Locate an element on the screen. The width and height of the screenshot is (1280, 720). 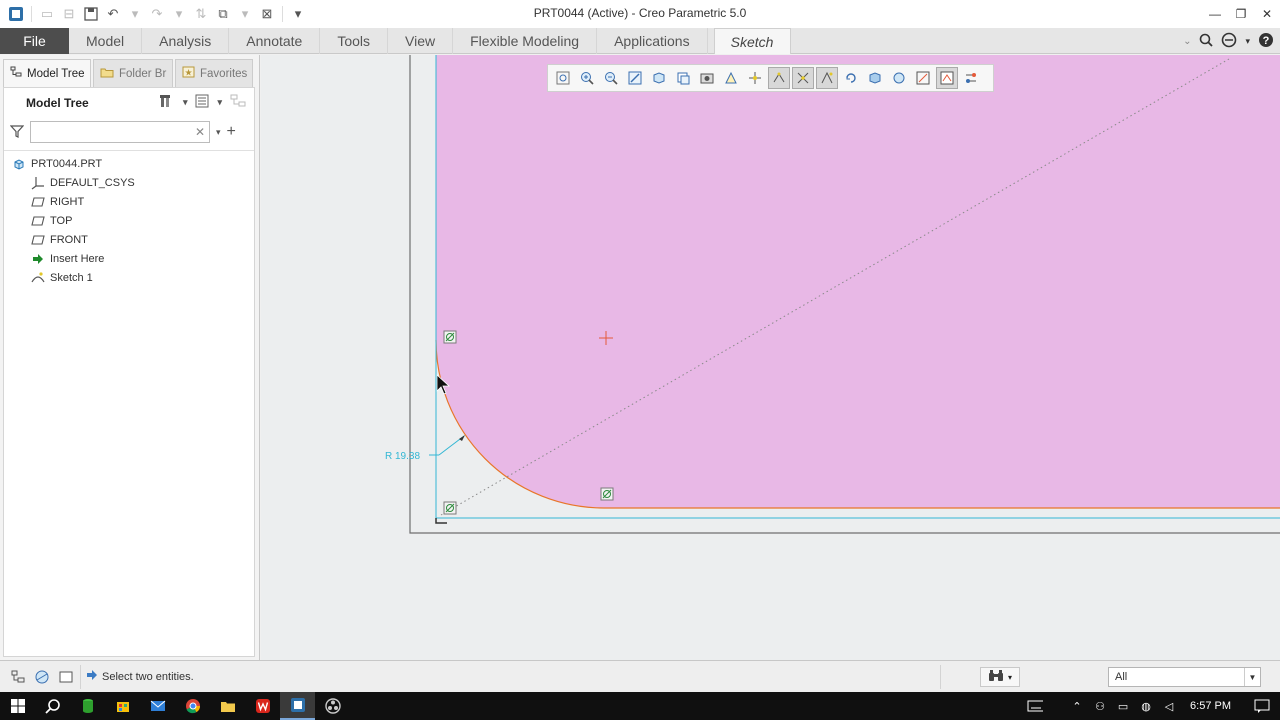
radius-dimension: R 19.38 is located at coordinates (402, 456).